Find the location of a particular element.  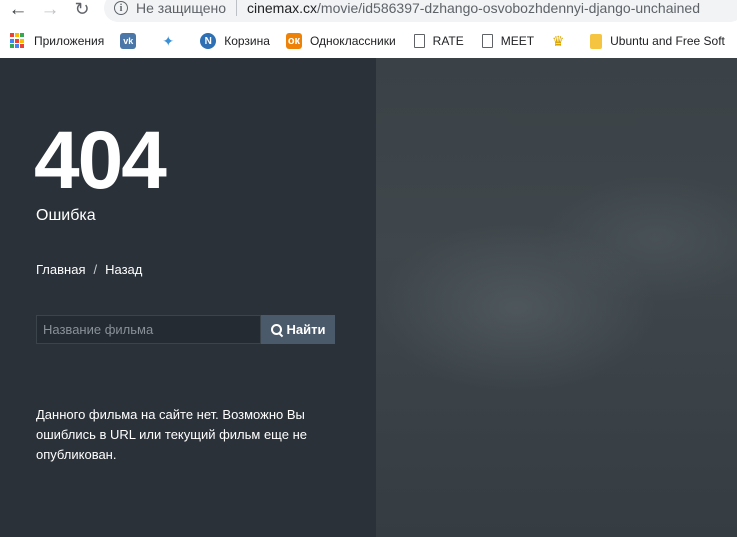

ok-icon: ок is located at coordinates (293, 41).